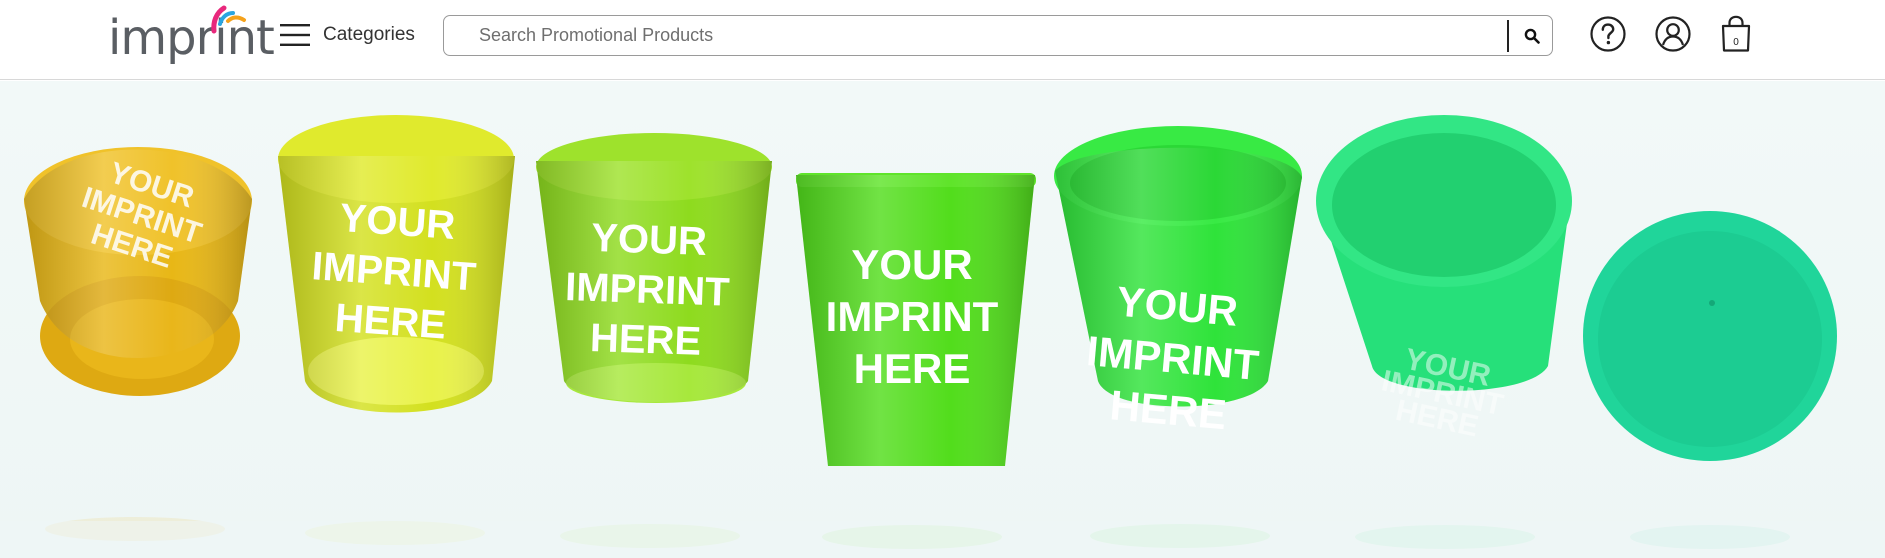 The image size is (1885, 558). I want to click on shopping-bag-icon: 0, so click(1736, 33).